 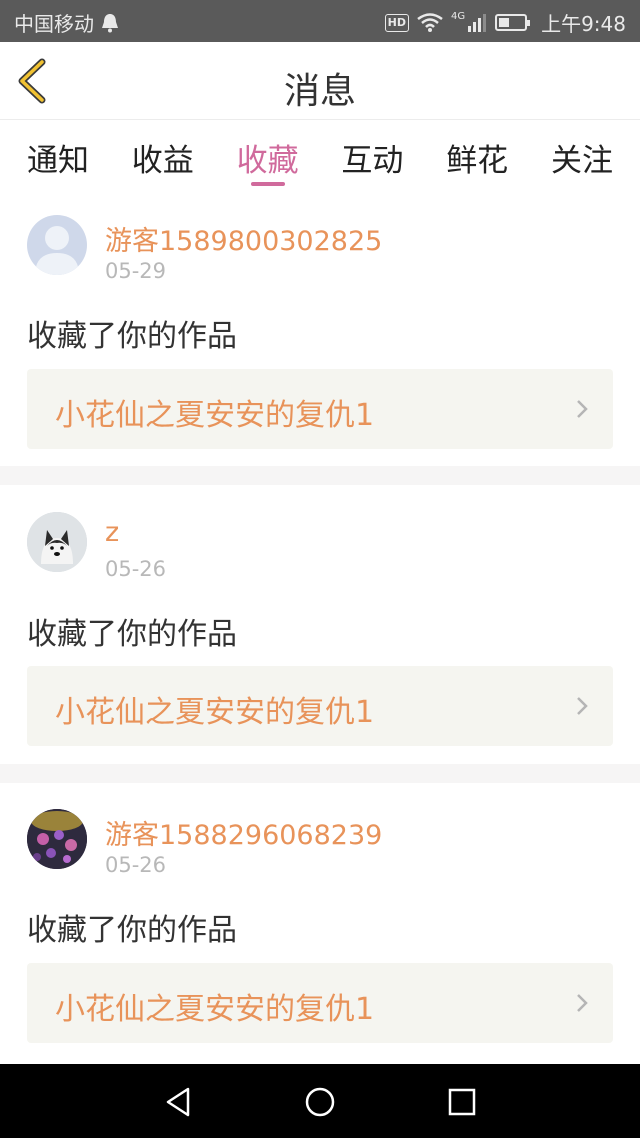 I want to click on hd-badge: HD, so click(x=396, y=22).